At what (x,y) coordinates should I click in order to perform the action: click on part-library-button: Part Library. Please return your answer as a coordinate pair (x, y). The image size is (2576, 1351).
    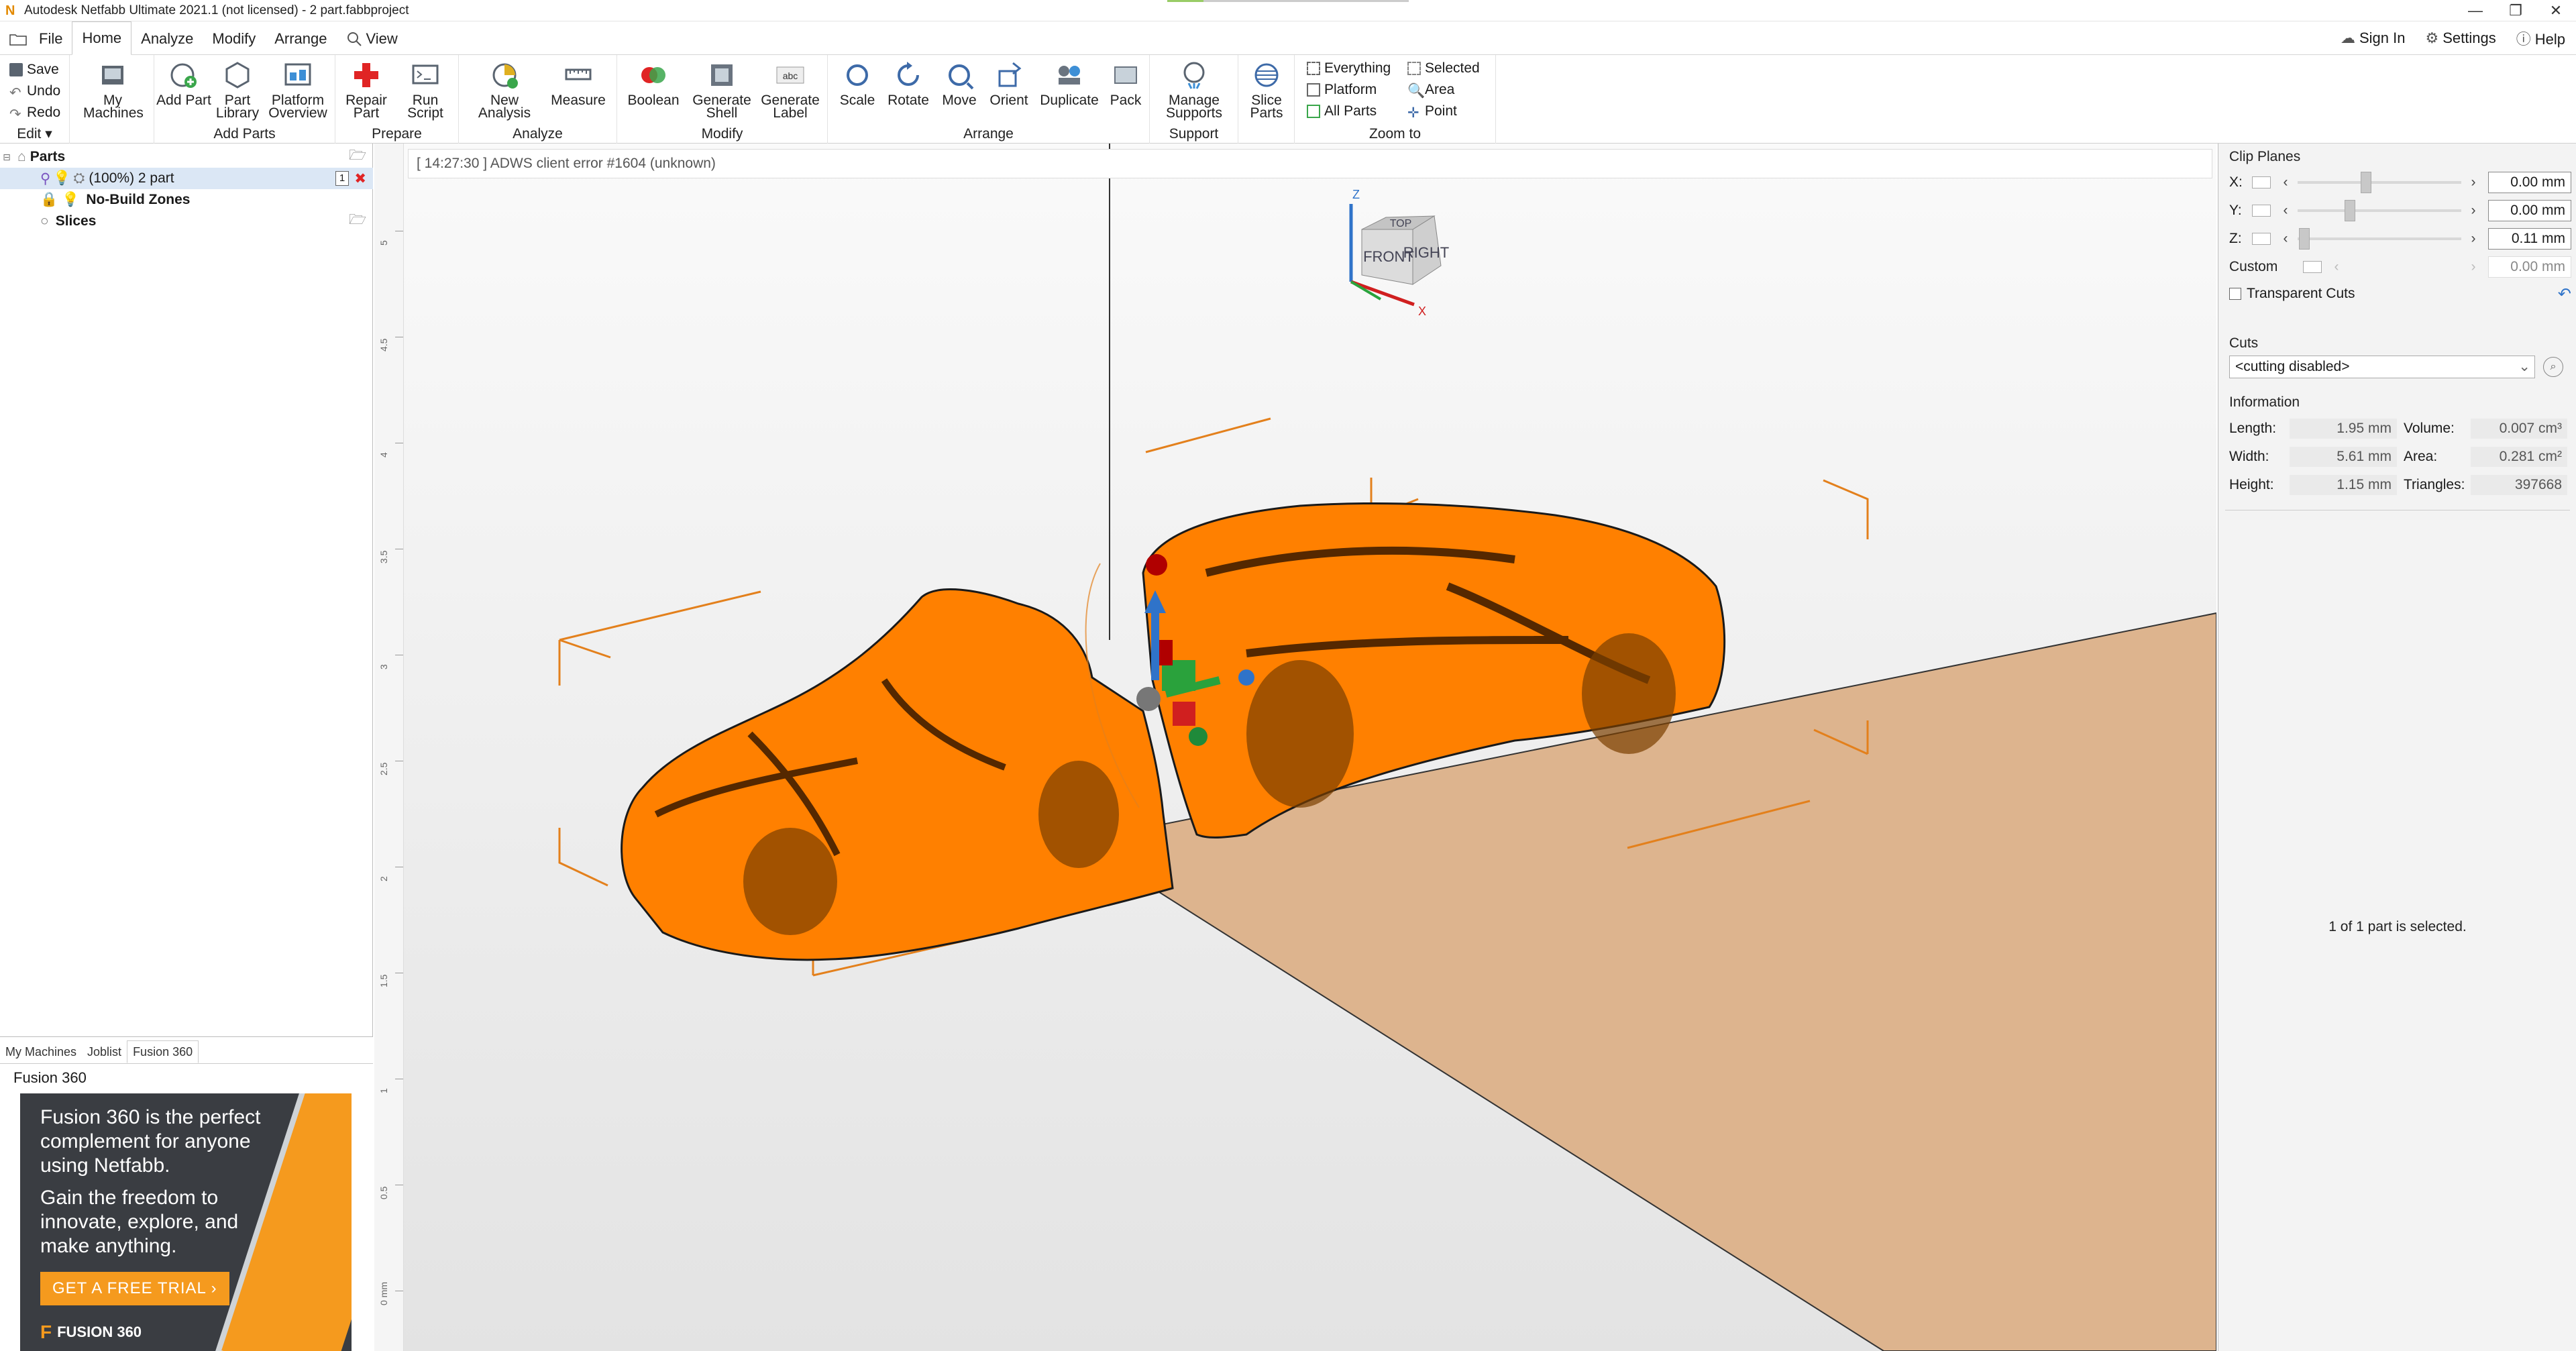
    Looking at the image, I should click on (237, 90).